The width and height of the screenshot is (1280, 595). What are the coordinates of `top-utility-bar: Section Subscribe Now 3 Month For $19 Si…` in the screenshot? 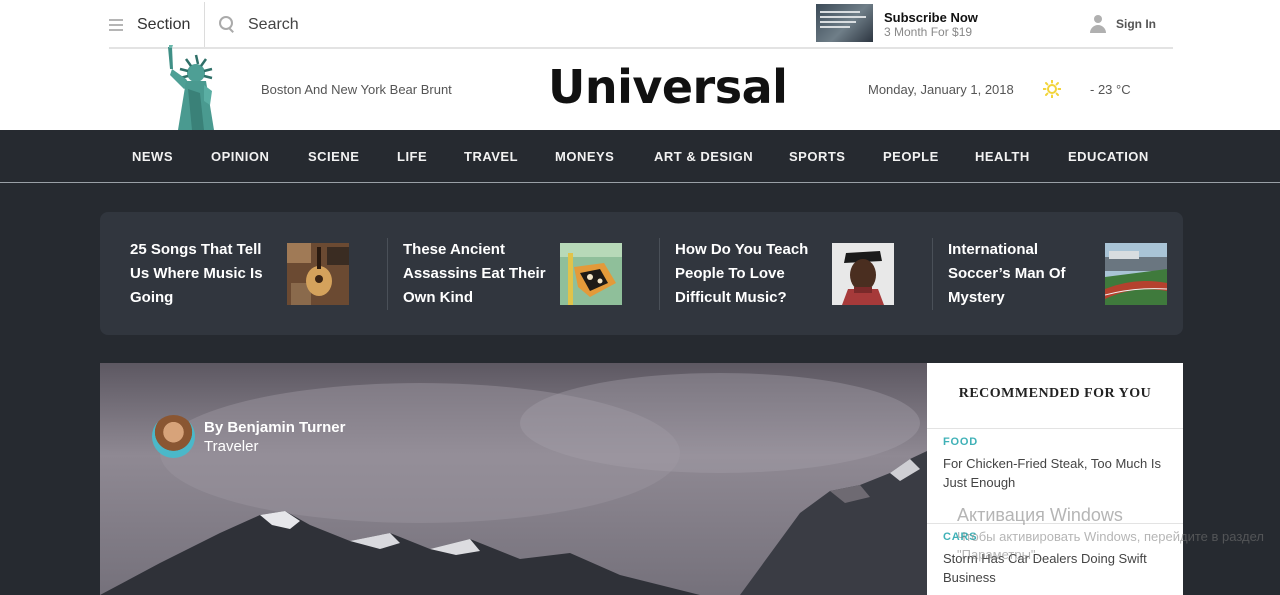 It's located at (641, 24).